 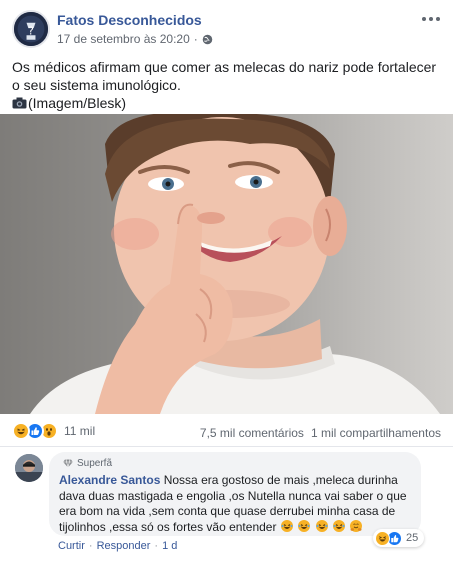 I want to click on comment-reactions: 25, so click(x=399, y=538).